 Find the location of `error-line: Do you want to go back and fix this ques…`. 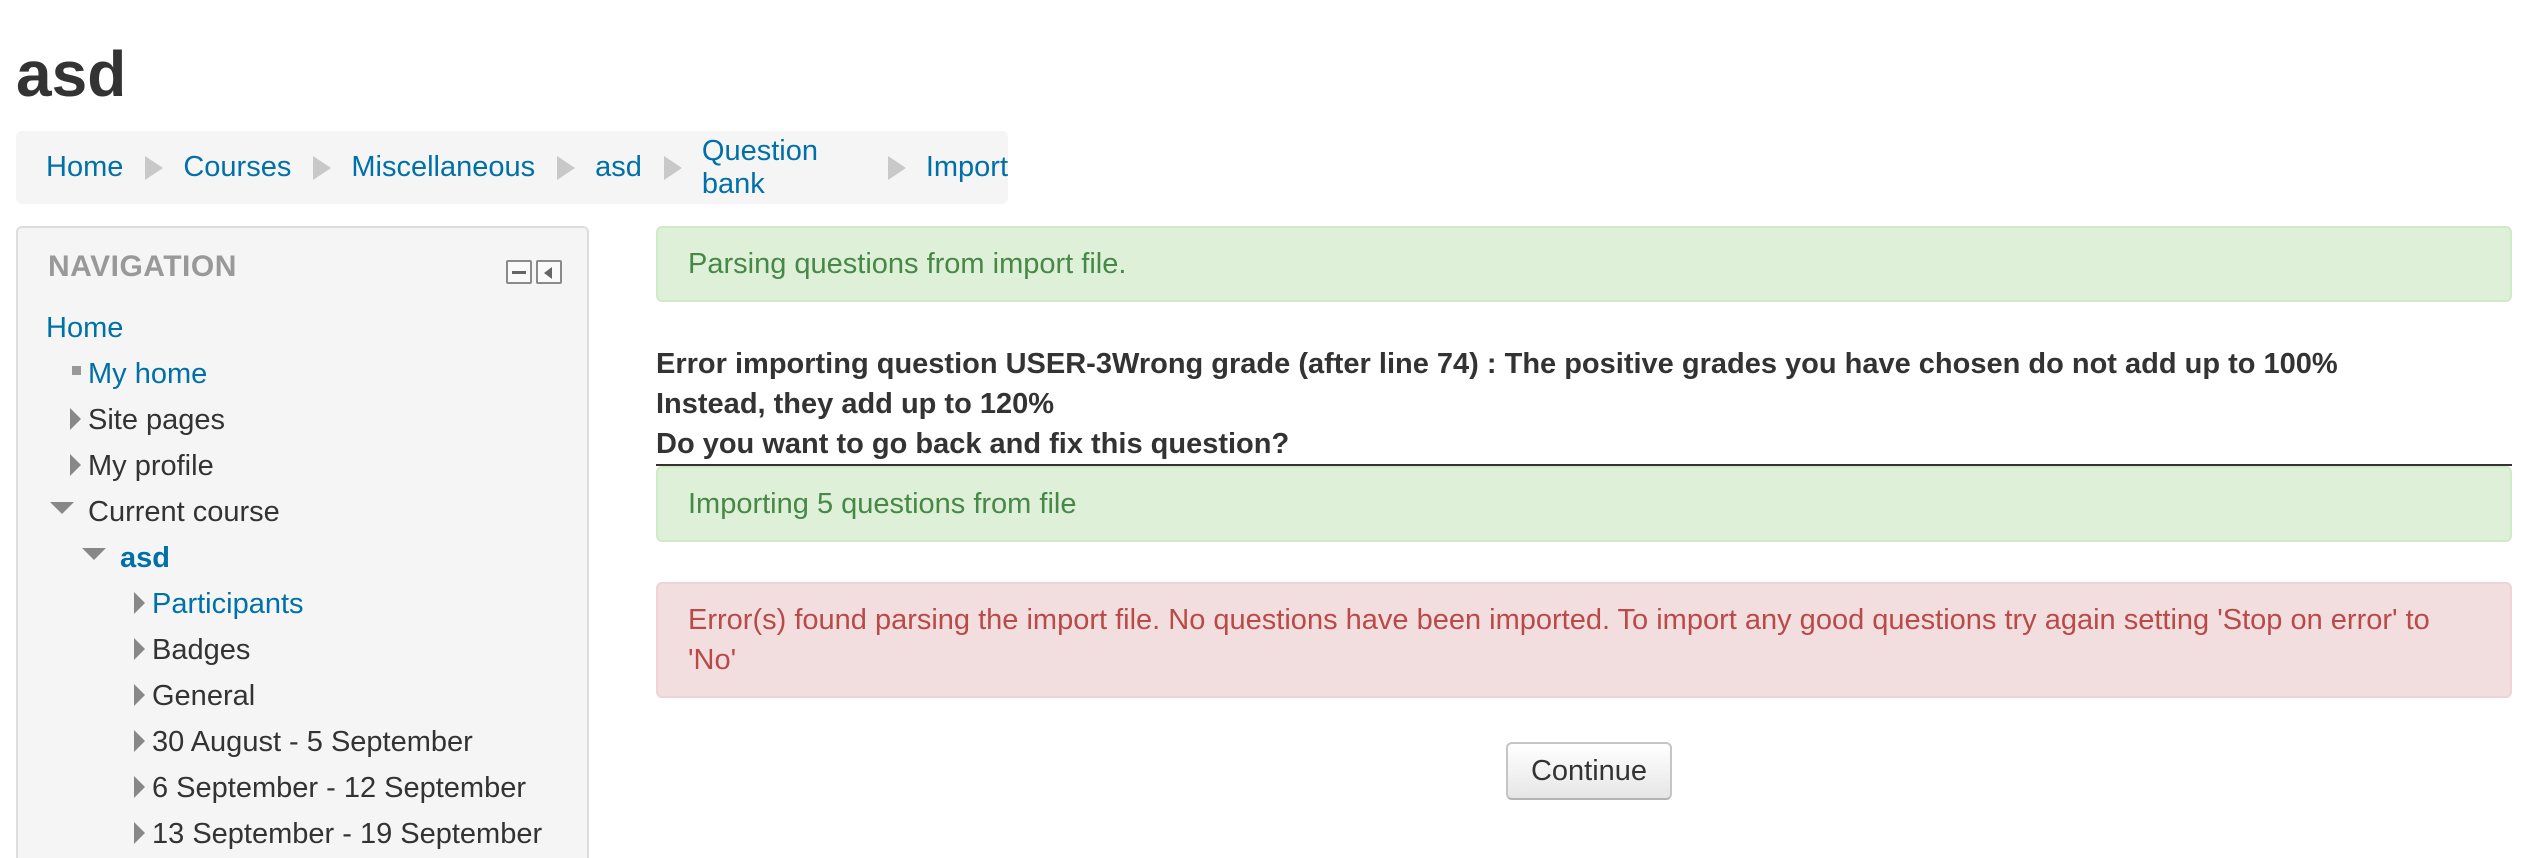

error-line: Do you want to go back and fix this ques… is located at coordinates (973, 444).